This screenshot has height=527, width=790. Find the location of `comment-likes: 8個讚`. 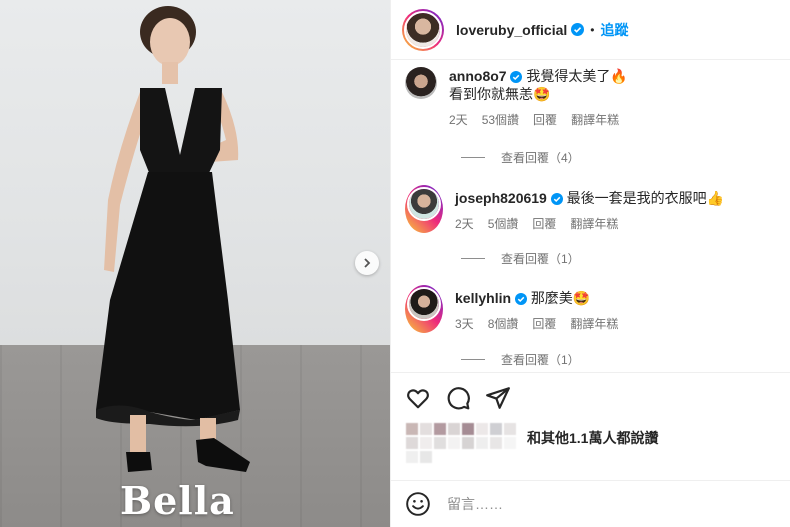

comment-likes: 8個讚 is located at coordinates (503, 324).